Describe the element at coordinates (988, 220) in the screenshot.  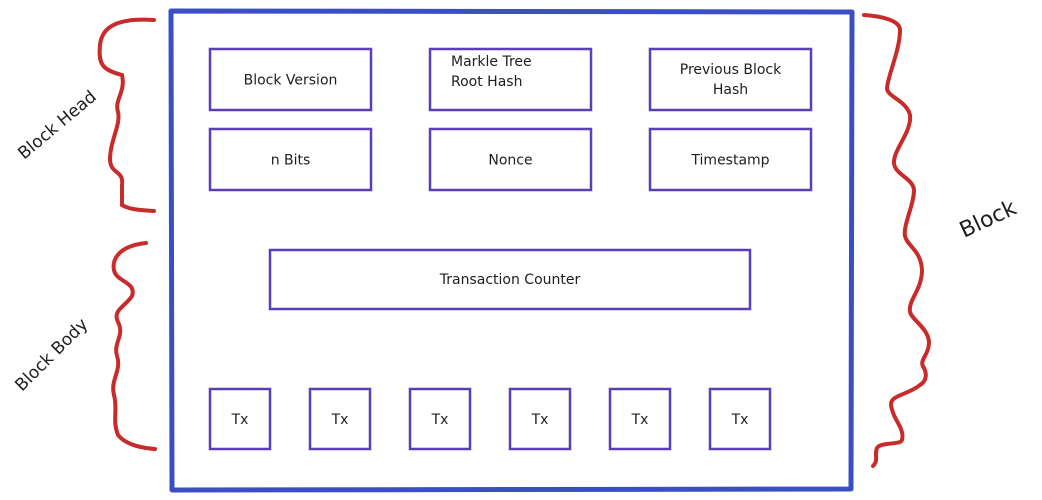
I see `block-label: Block` at that location.